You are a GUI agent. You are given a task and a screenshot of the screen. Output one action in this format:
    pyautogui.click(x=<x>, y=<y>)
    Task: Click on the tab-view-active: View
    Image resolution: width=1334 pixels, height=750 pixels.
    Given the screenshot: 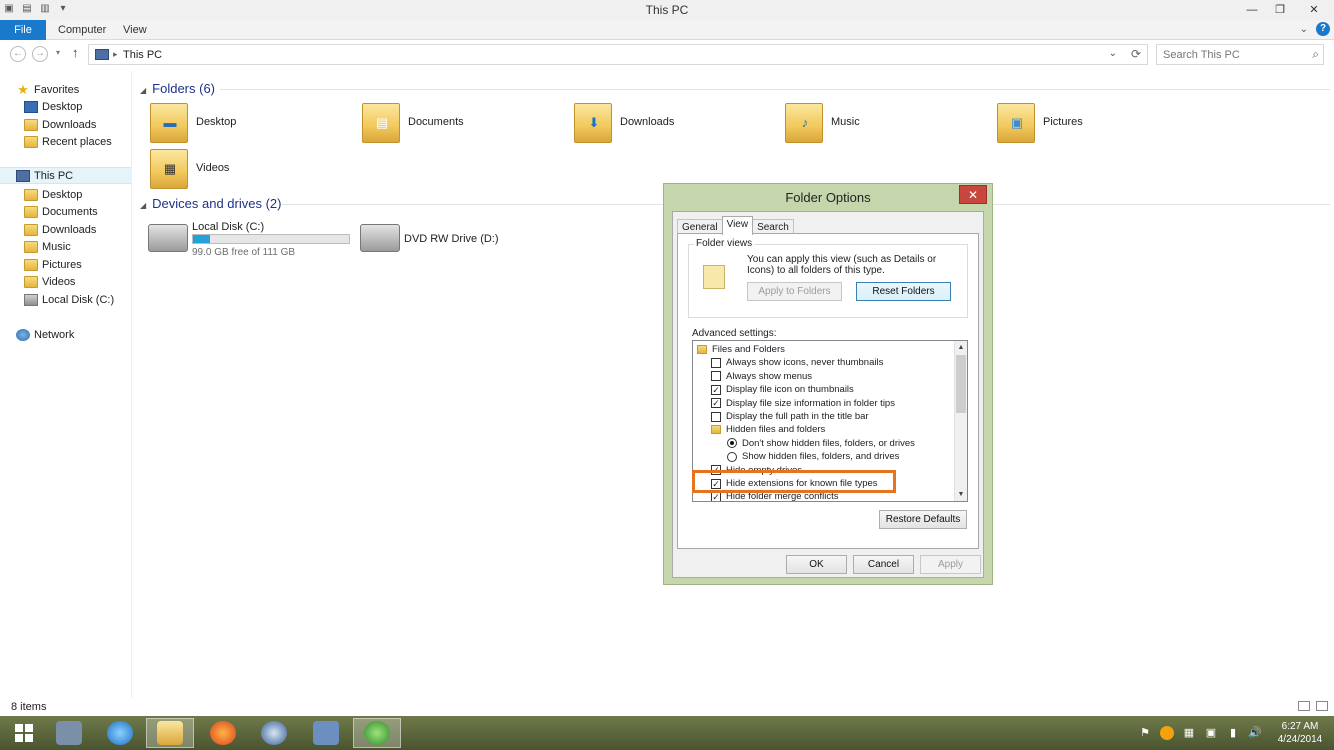 What is the action you would take?
    pyautogui.click(x=737, y=225)
    